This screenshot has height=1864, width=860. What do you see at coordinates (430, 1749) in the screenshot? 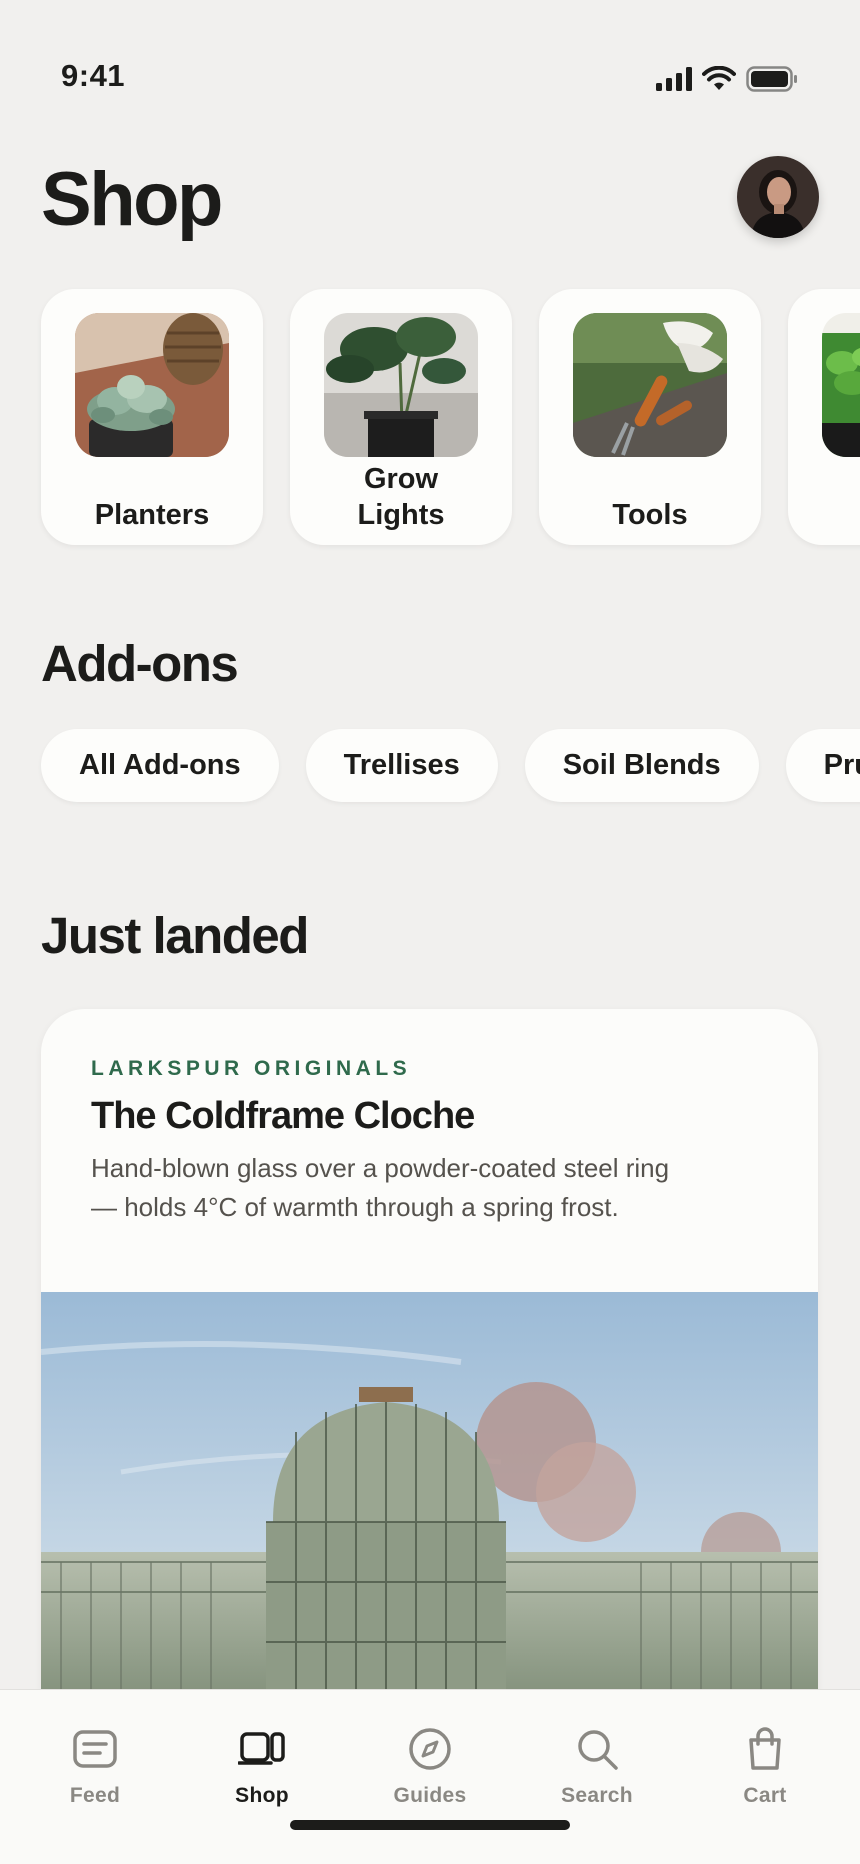
I see `compass-icon` at bounding box center [430, 1749].